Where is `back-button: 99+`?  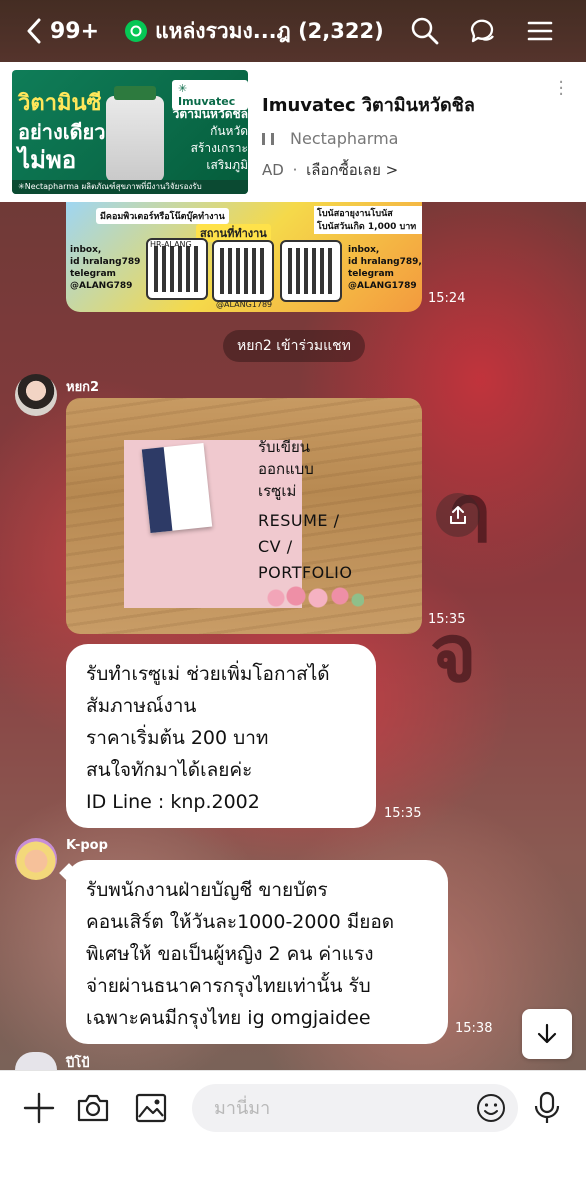 back-button: 99+ is located at coordinates (62, 31).